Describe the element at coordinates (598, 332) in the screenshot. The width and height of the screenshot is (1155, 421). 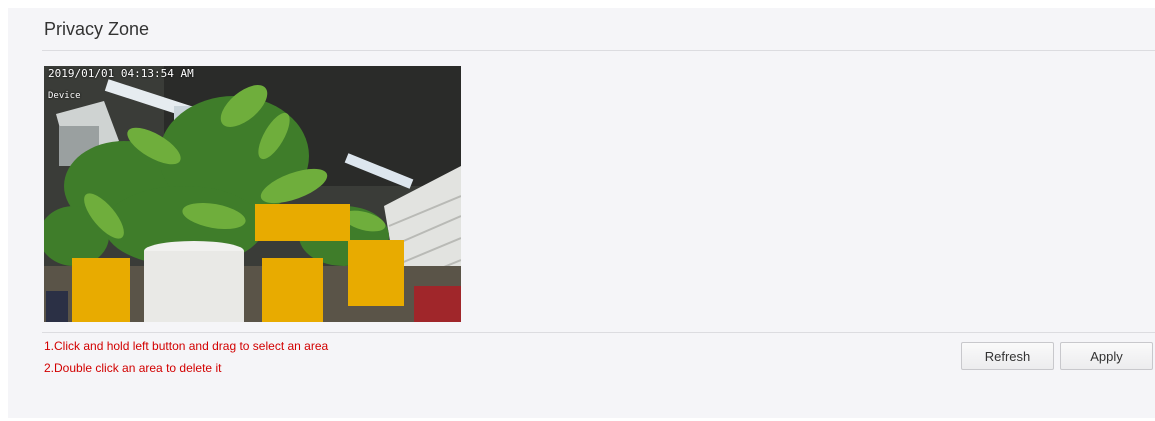
I see `instructions-divider` at that location.